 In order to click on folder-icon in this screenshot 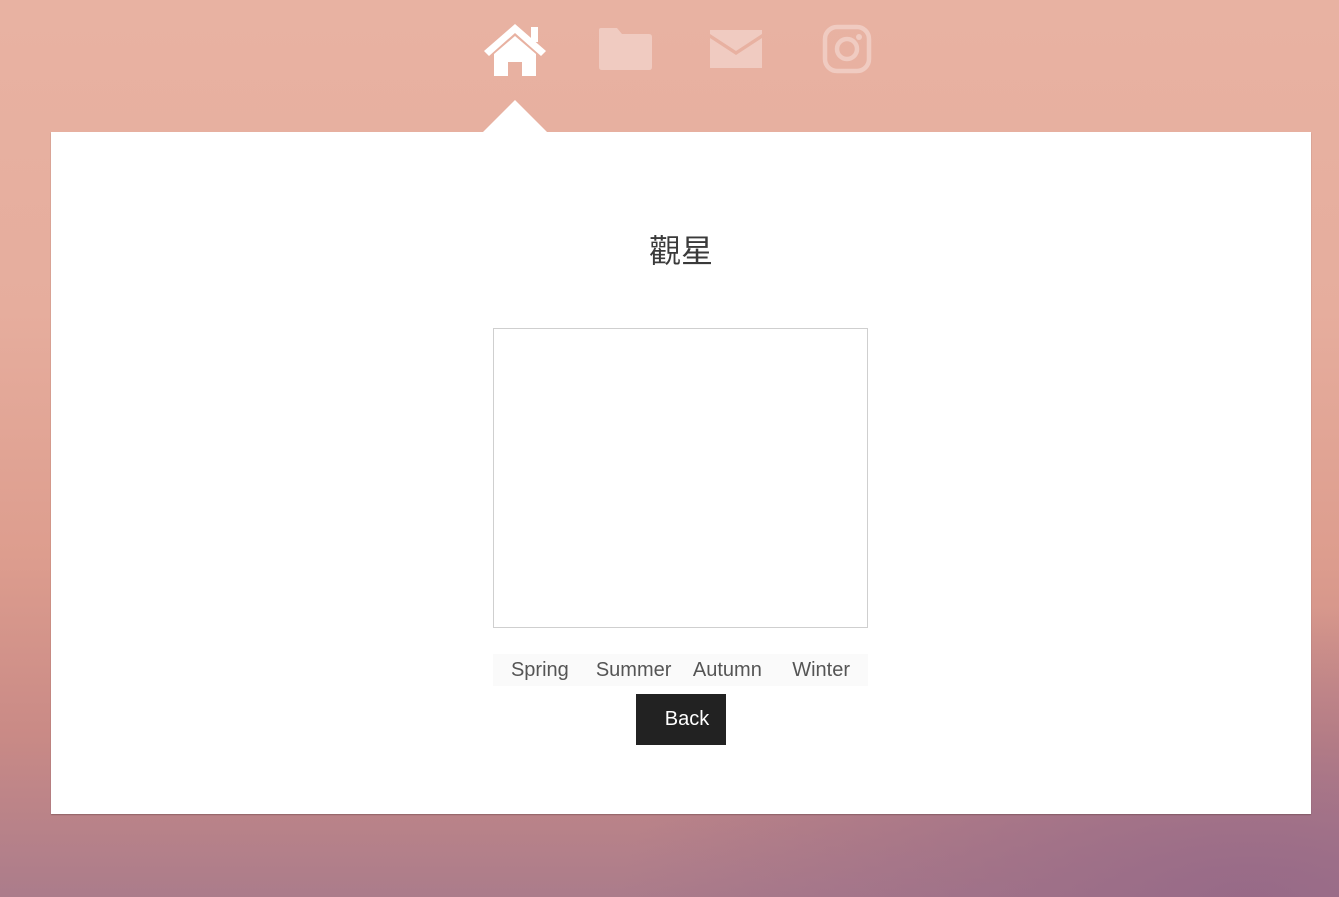, I will do `click(625, 49)`.